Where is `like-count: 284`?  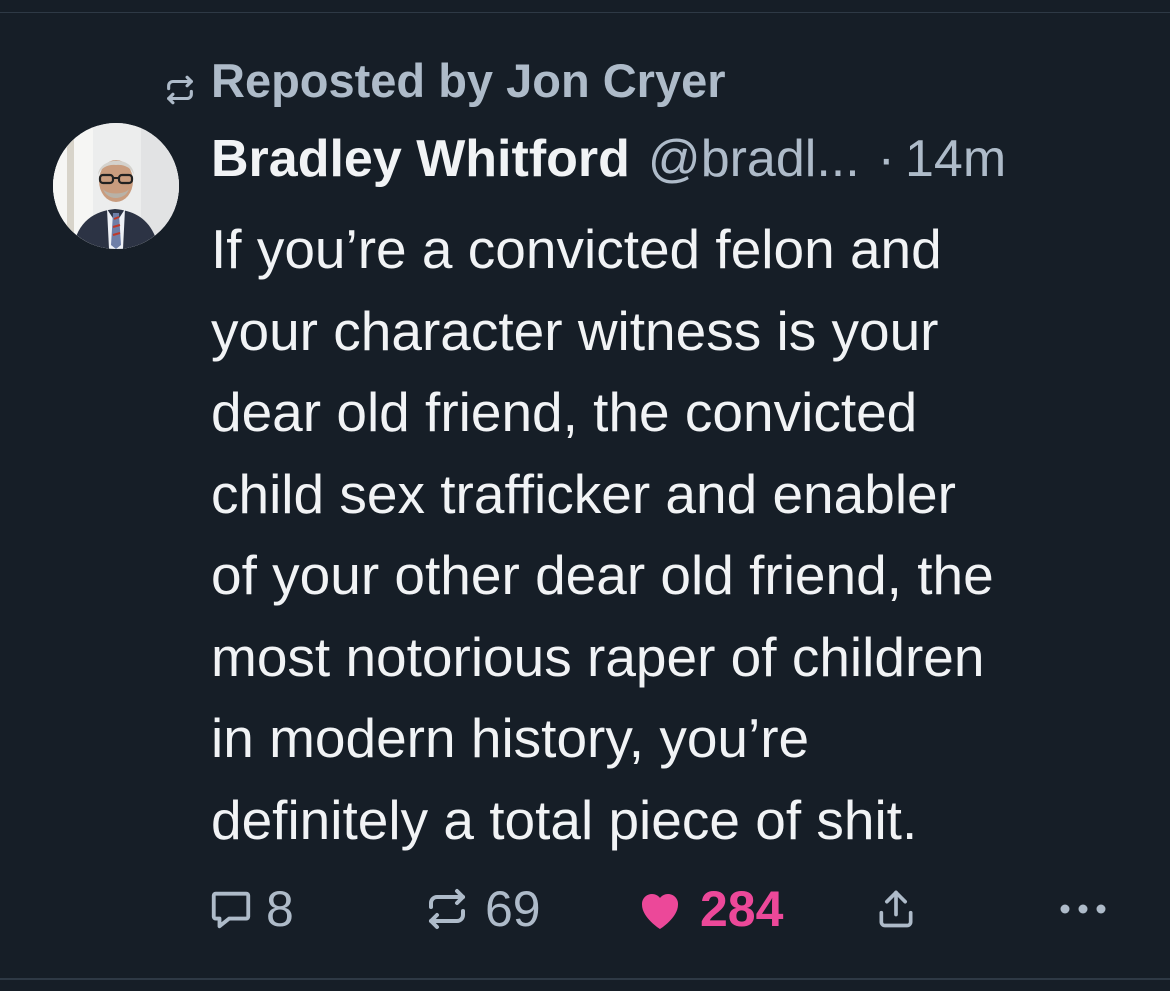
like-count: 284 is located at coordinates (742, 909).